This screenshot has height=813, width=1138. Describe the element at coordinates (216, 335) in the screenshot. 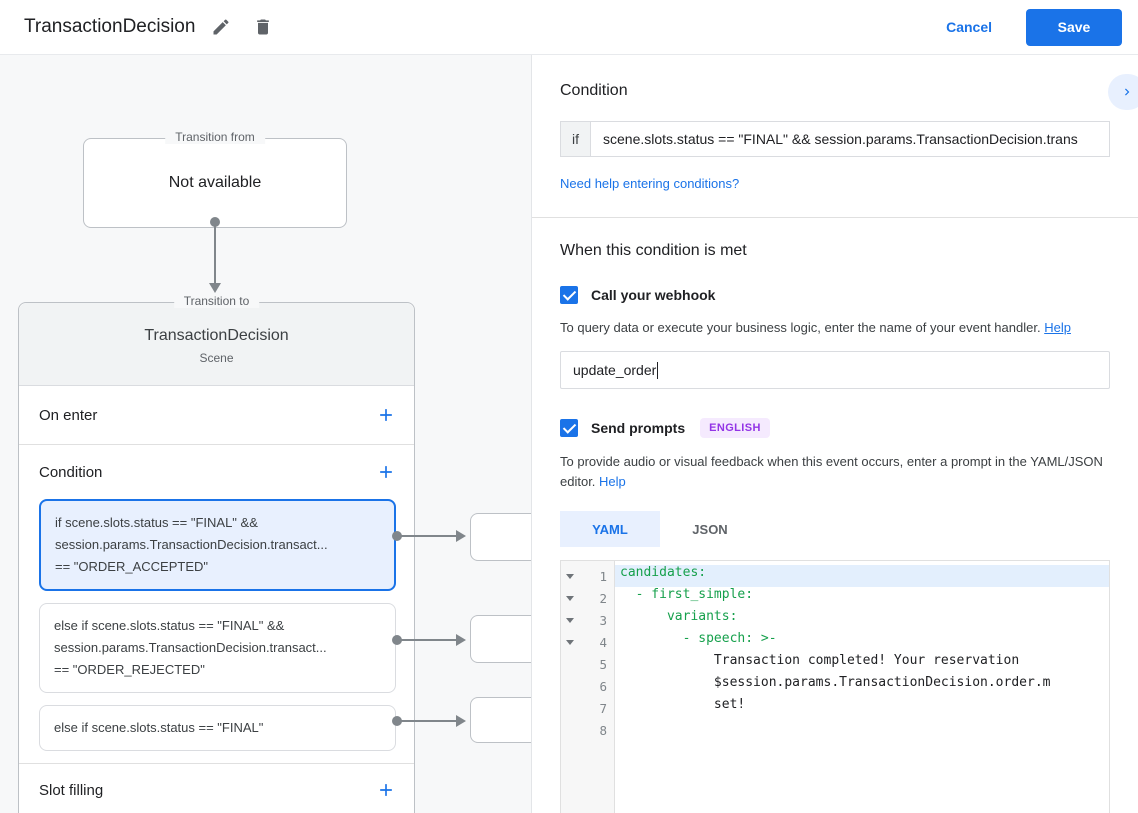

I see `scene-name: TransactionDecision` at that location.